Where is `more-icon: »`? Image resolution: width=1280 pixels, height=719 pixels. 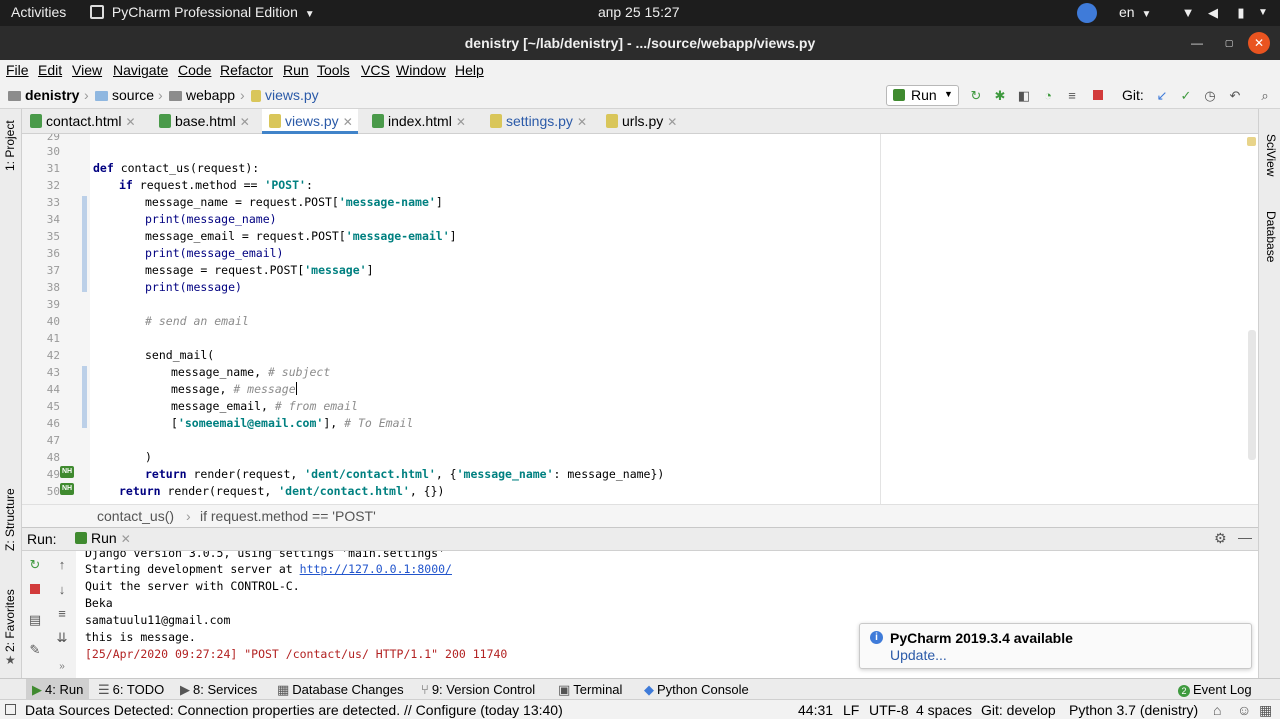 more-icon: » is located at coordinates (62, 667).